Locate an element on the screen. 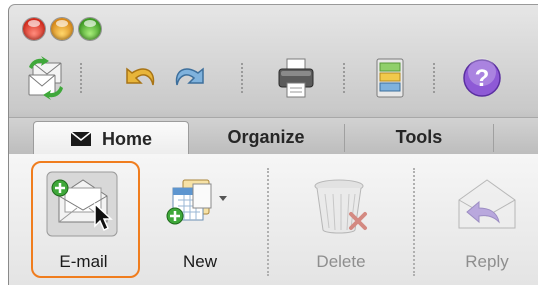  tab-organize-label: Organize is located at coordinates (266, 137).